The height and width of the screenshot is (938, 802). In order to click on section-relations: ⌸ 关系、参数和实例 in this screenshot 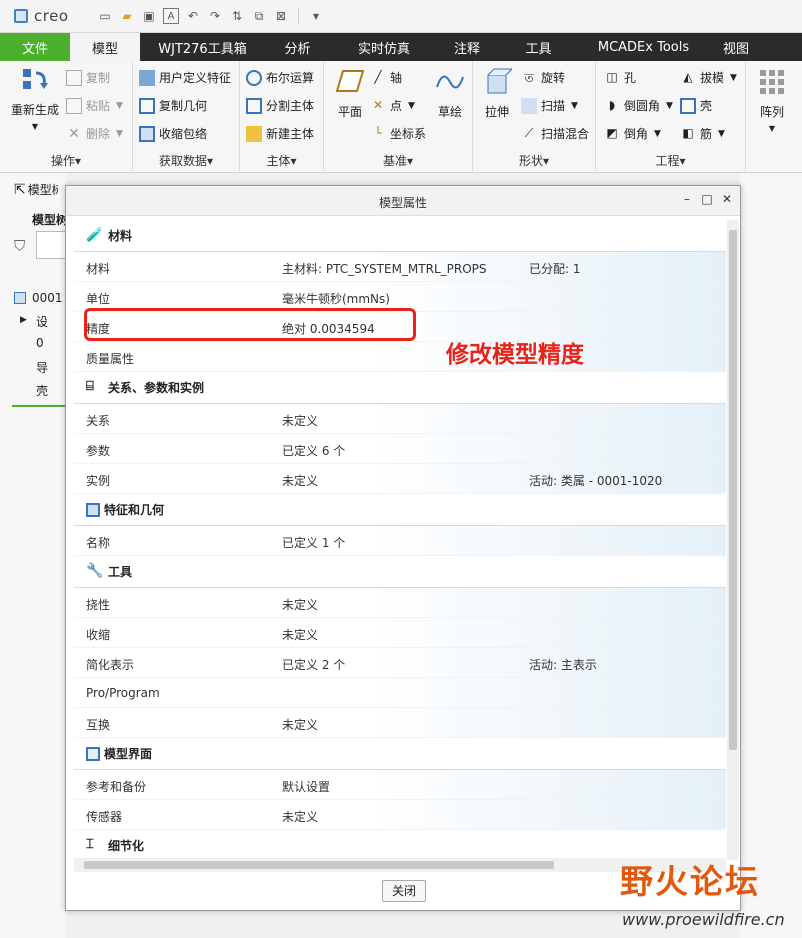, I will do `click(400, 388)`.